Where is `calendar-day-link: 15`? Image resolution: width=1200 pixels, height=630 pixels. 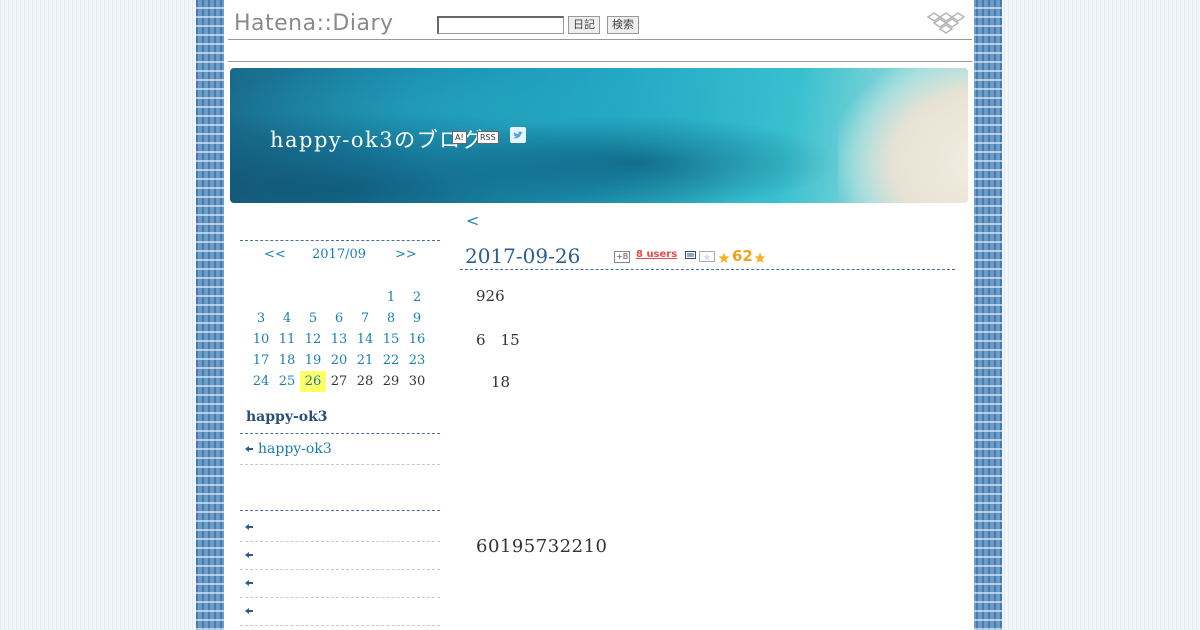 calendar-day-link: 15 is located at coordinates (391, 339).